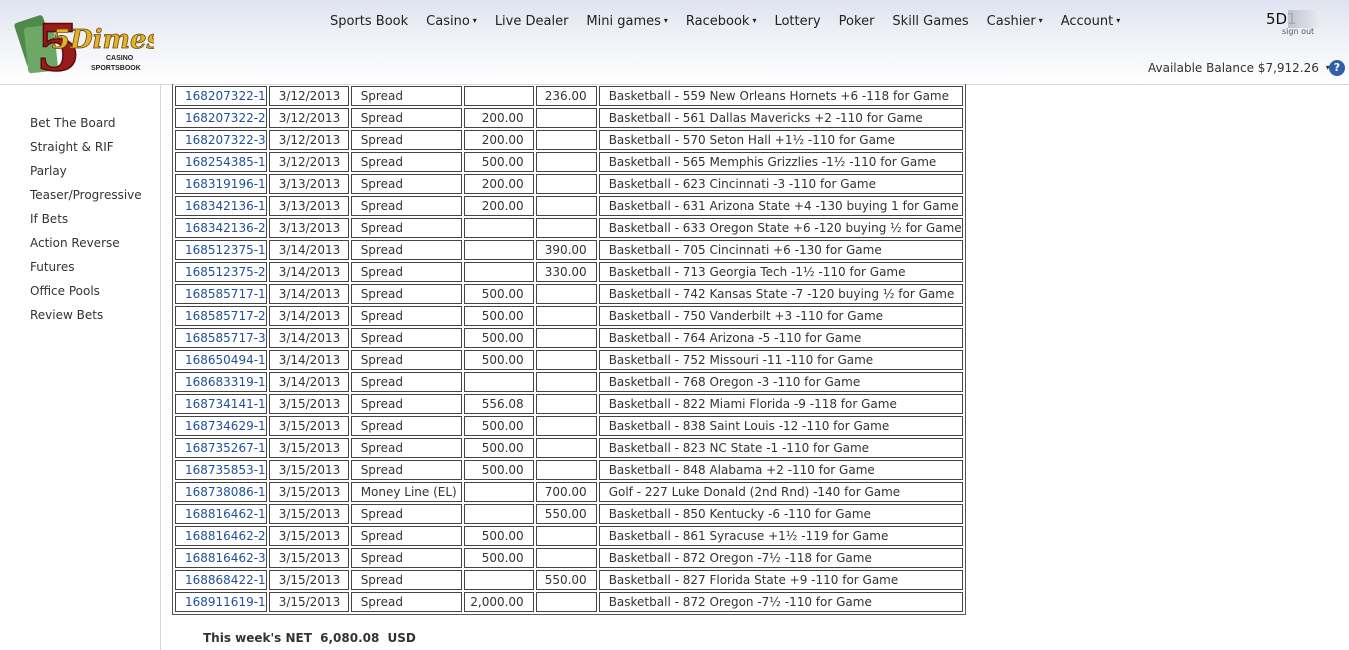 The height and width of the screenshot is (650, 1349). I want to click on help-icon: ?, so click(1337, 68).